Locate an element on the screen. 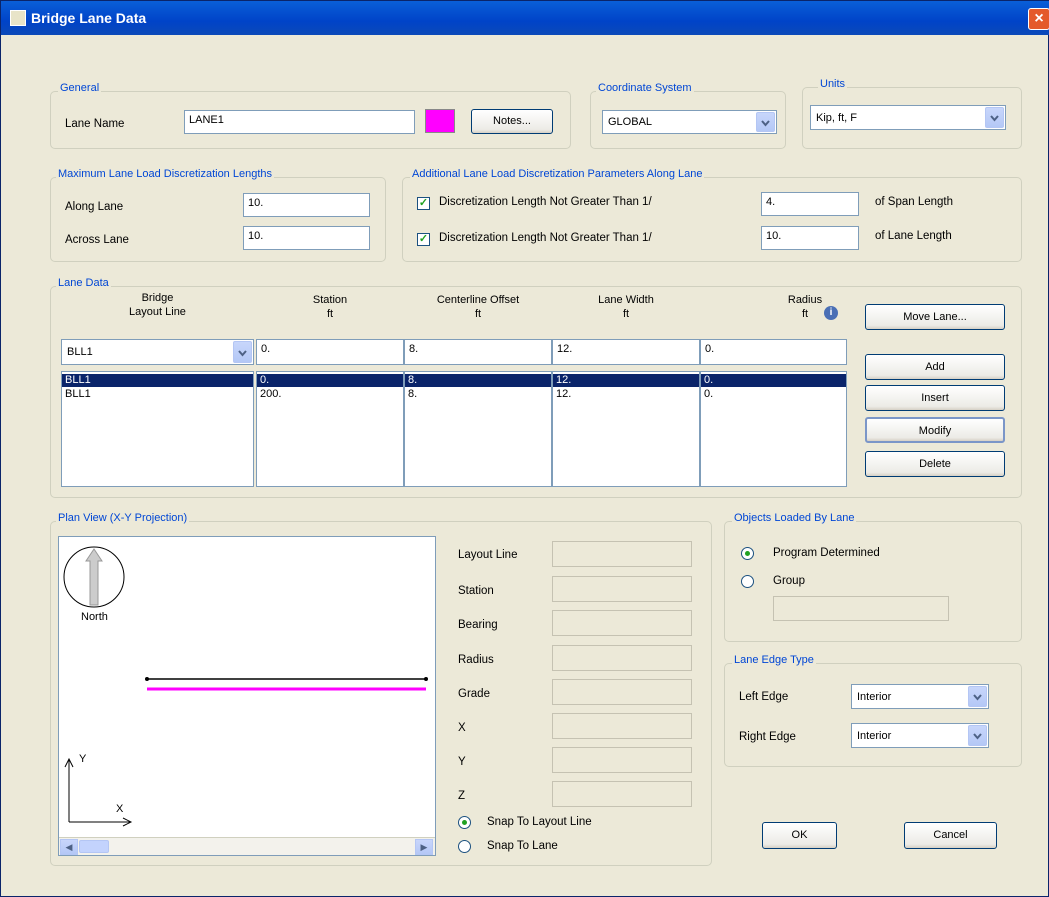 Image resolution: width=1049 pixels, height=897 pixels. along-lane-input: 10. is located at coordinates (306, 205).